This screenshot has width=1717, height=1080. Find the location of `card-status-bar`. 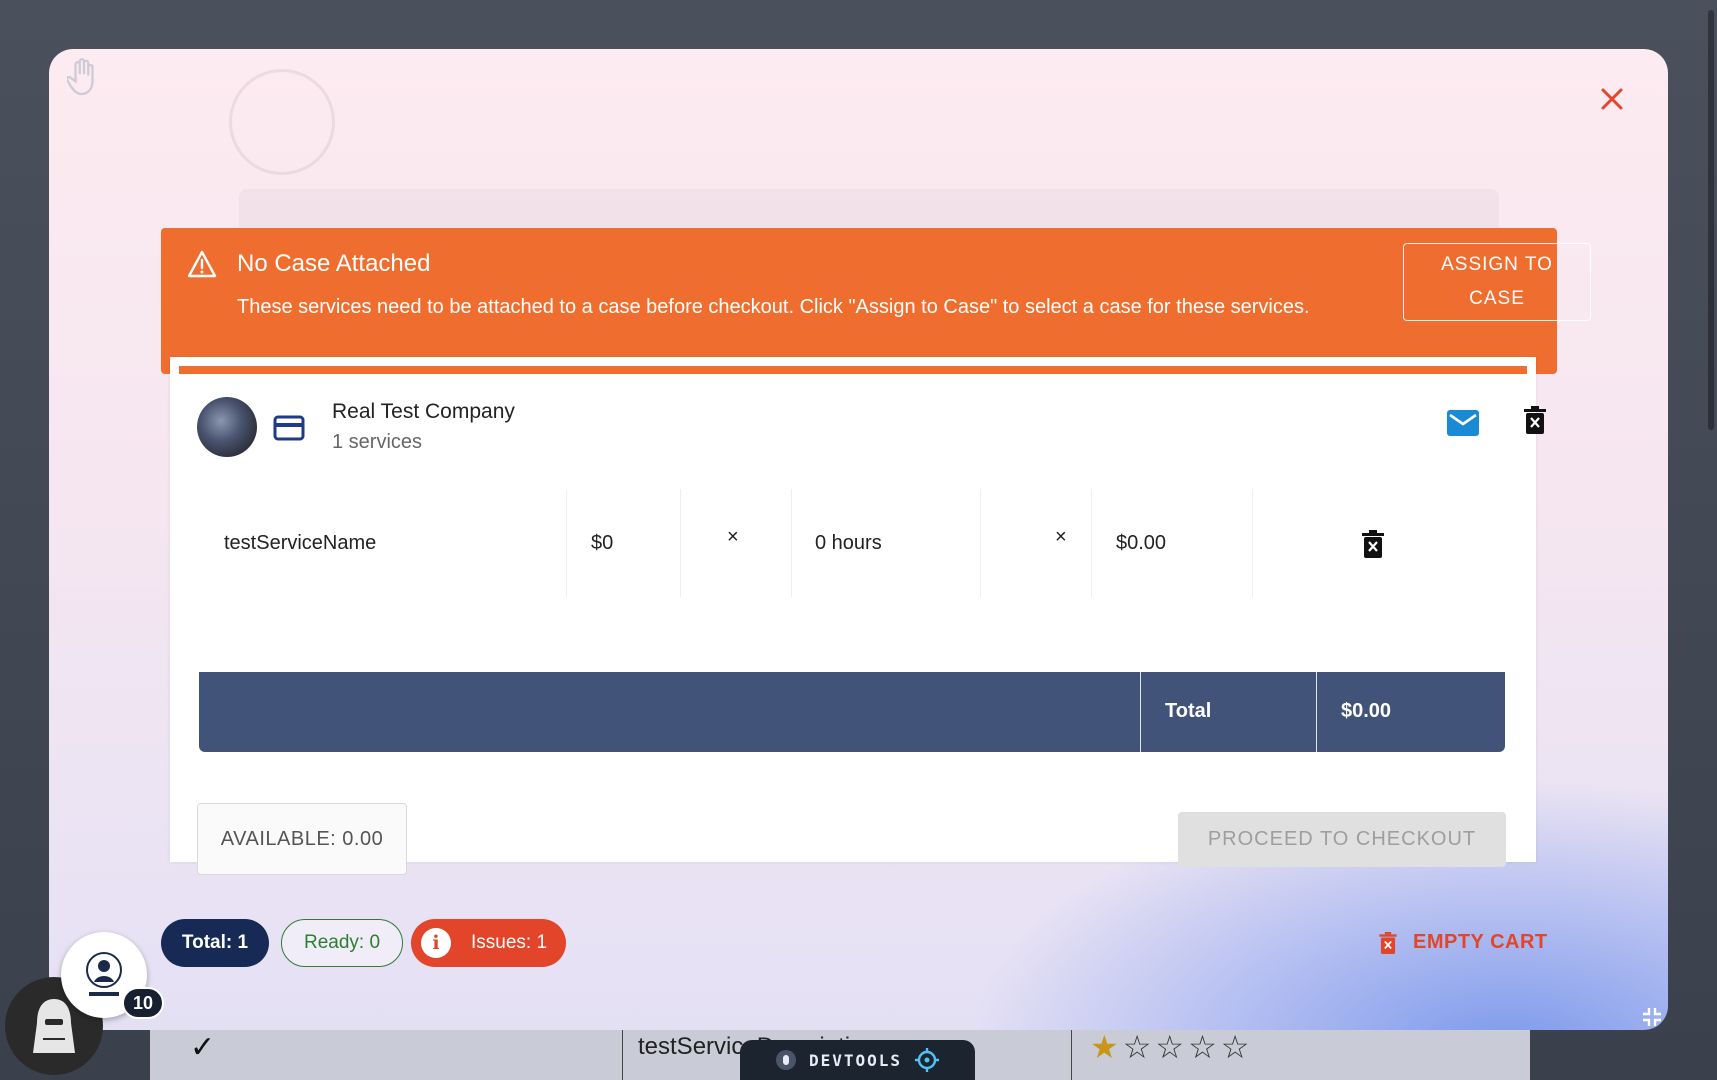

card-status-bar is located at coordinates (853, 370).